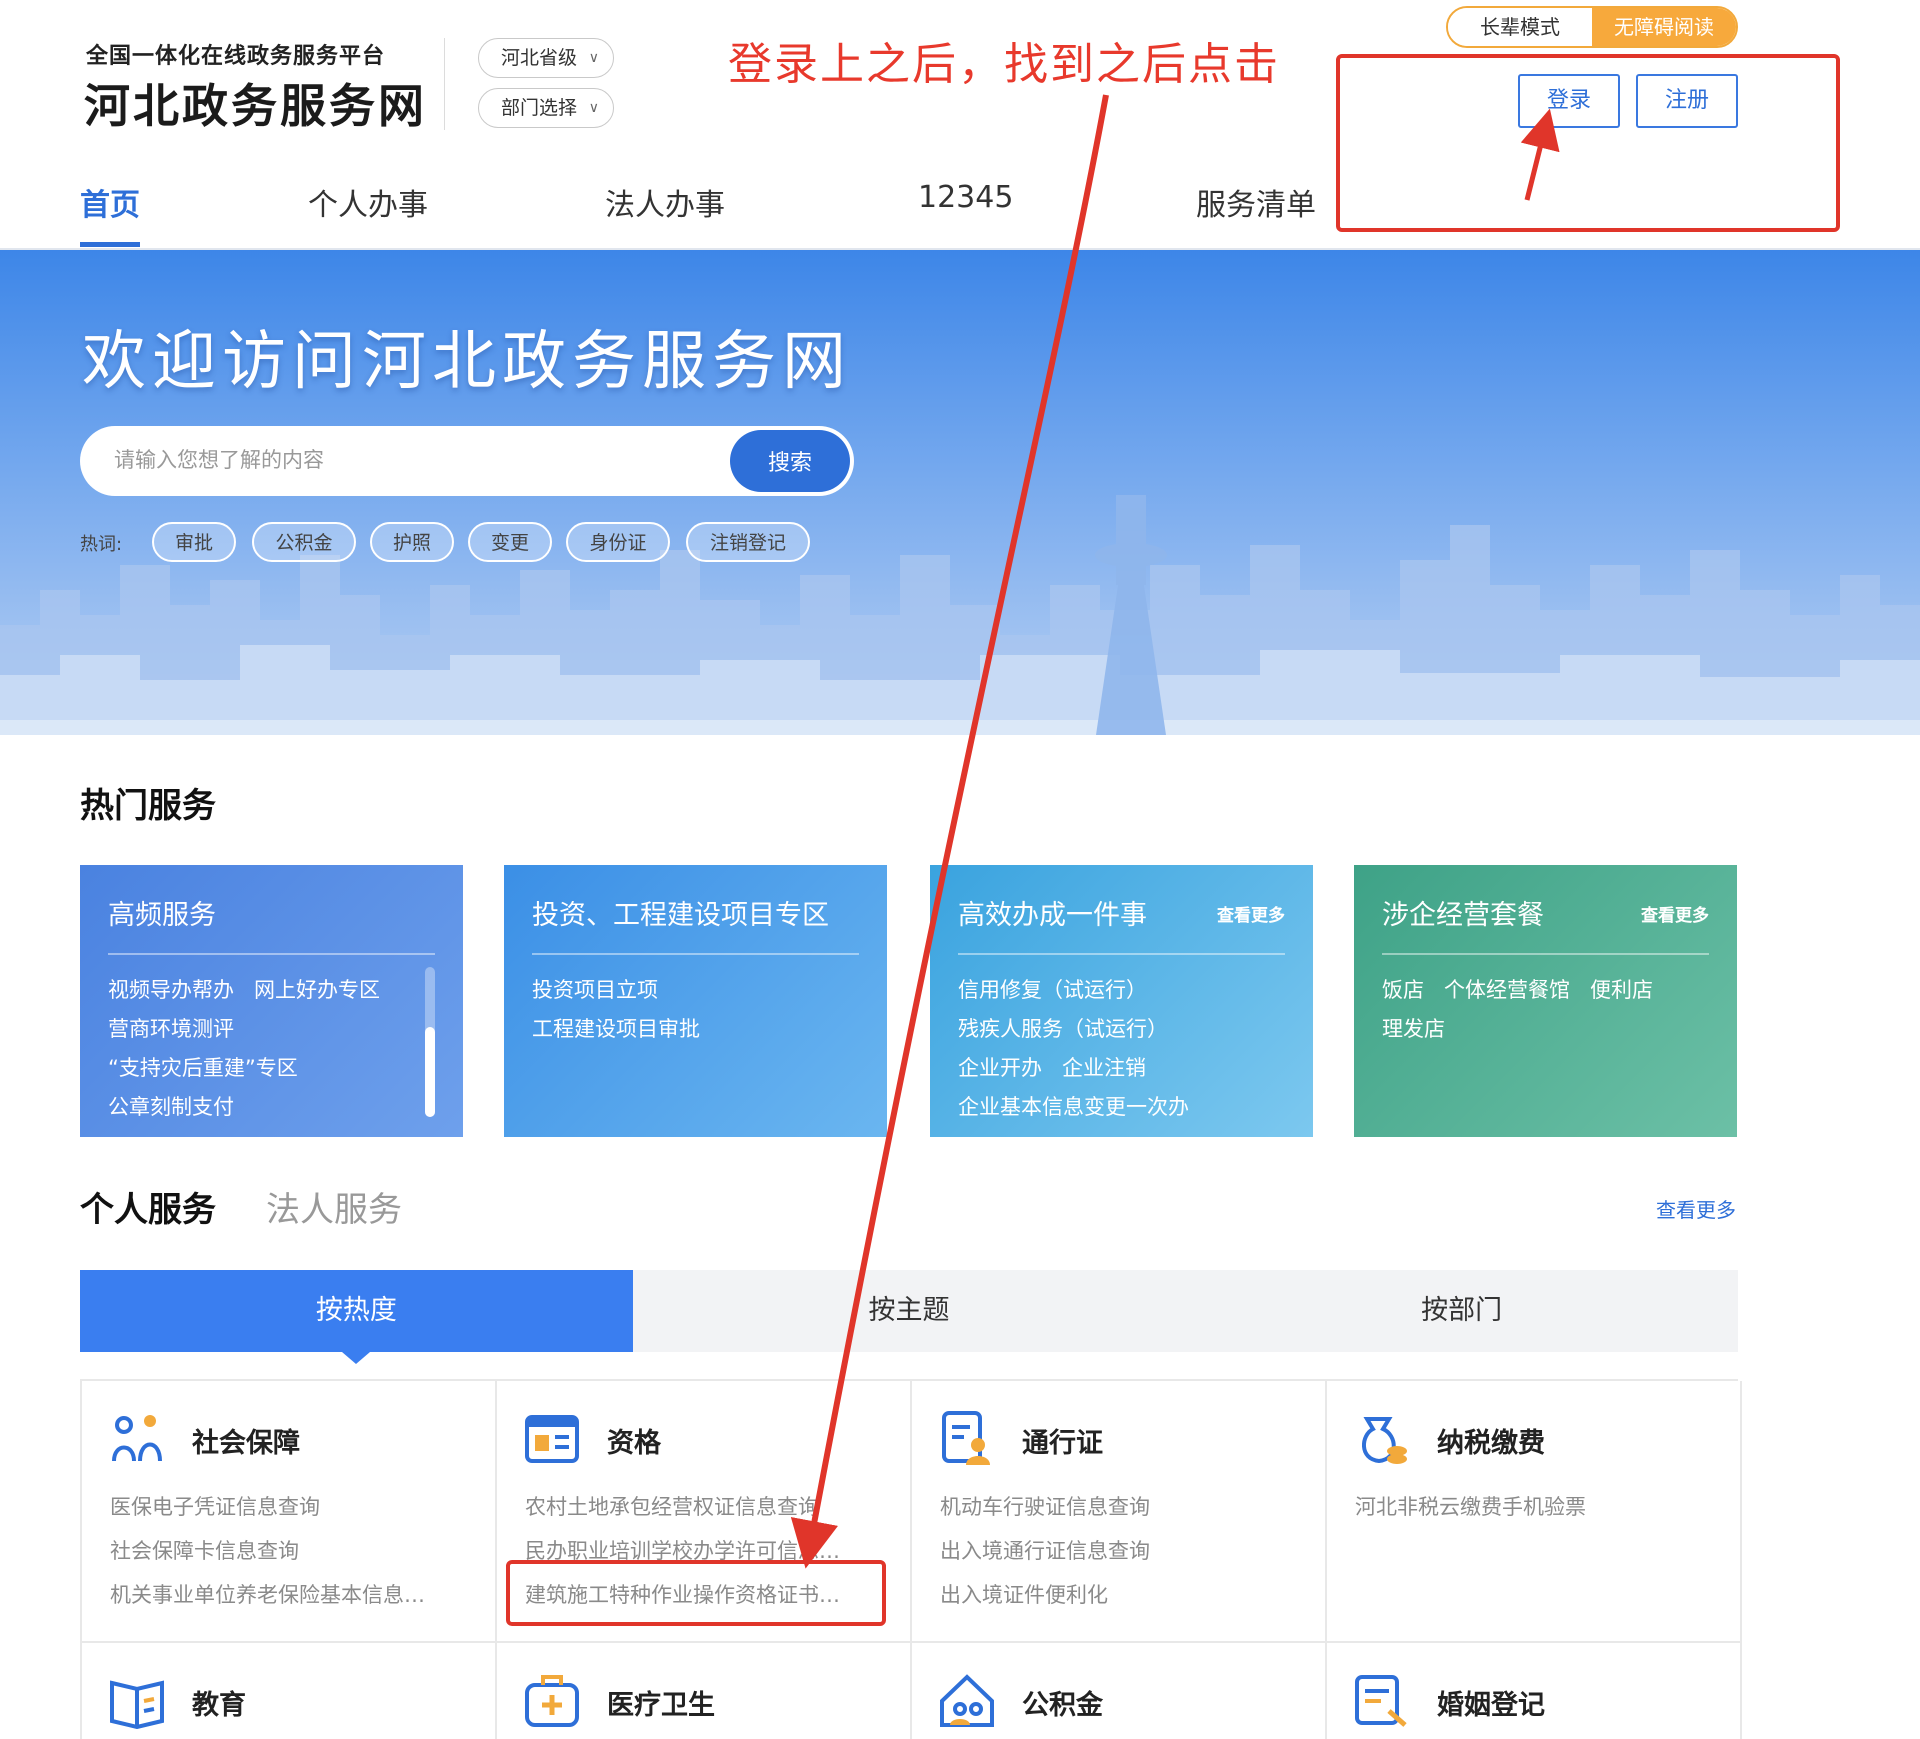  I want to click on nav-12345: 12345, so click(965, 202).